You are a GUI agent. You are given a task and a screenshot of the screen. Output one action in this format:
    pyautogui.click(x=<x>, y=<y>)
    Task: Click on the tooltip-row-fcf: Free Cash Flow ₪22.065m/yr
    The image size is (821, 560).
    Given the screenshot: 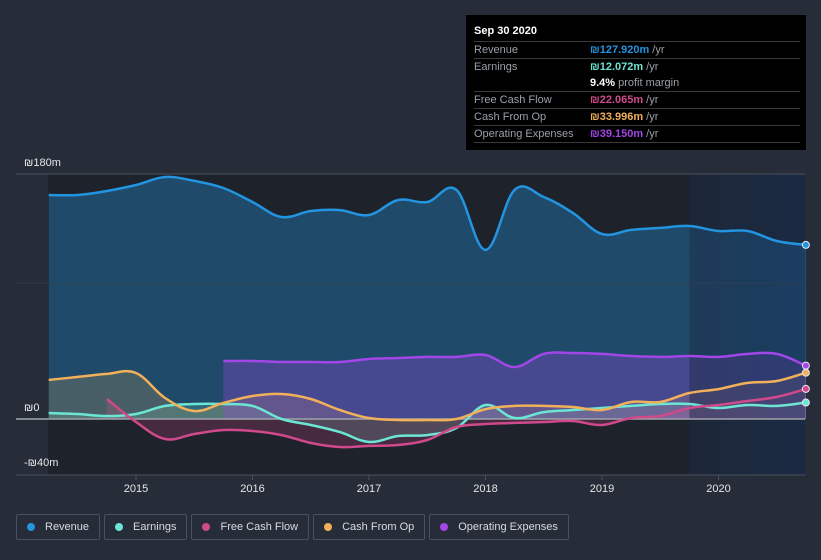 What is the action you would take?
    pyautogui.click(x=637, y=100)
    